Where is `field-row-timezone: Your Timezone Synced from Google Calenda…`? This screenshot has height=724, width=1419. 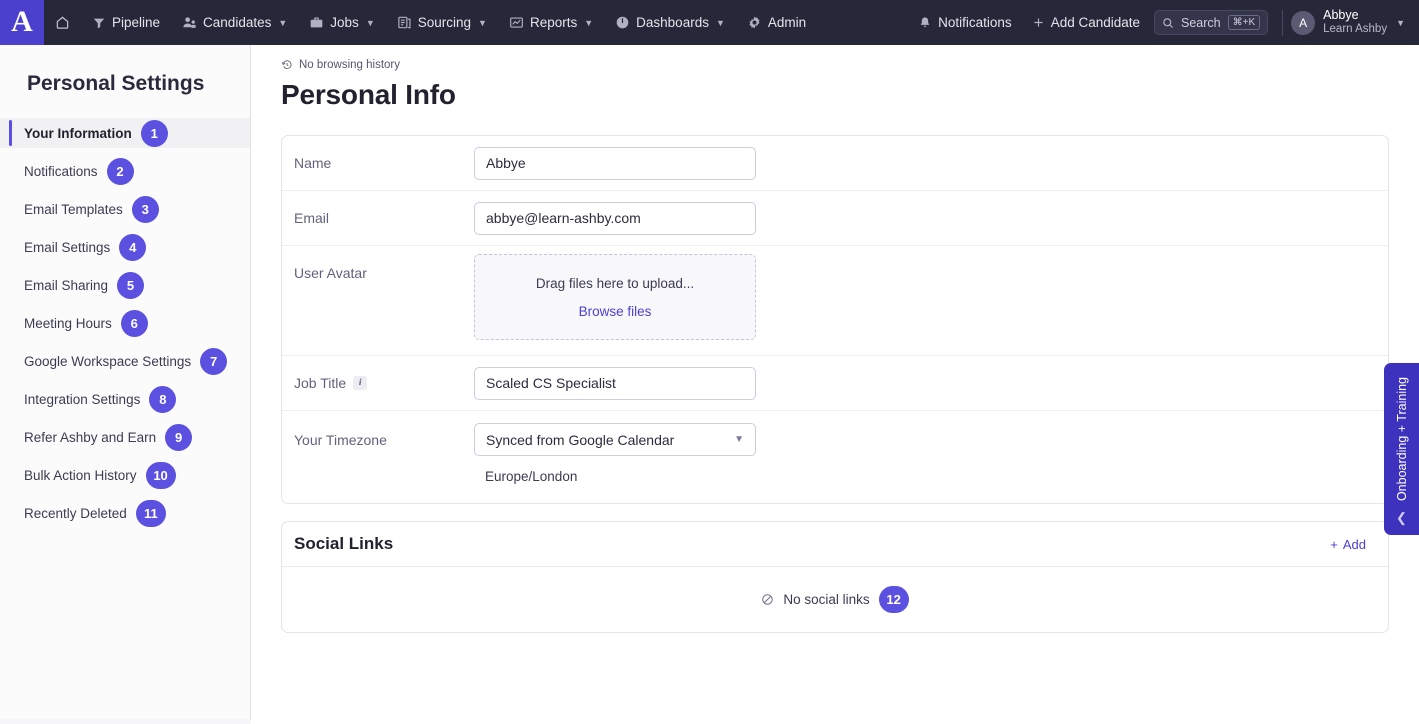 field-row-timezone: Your Timezone Synced from Google Calenda… is located at coordinates (835, 457).